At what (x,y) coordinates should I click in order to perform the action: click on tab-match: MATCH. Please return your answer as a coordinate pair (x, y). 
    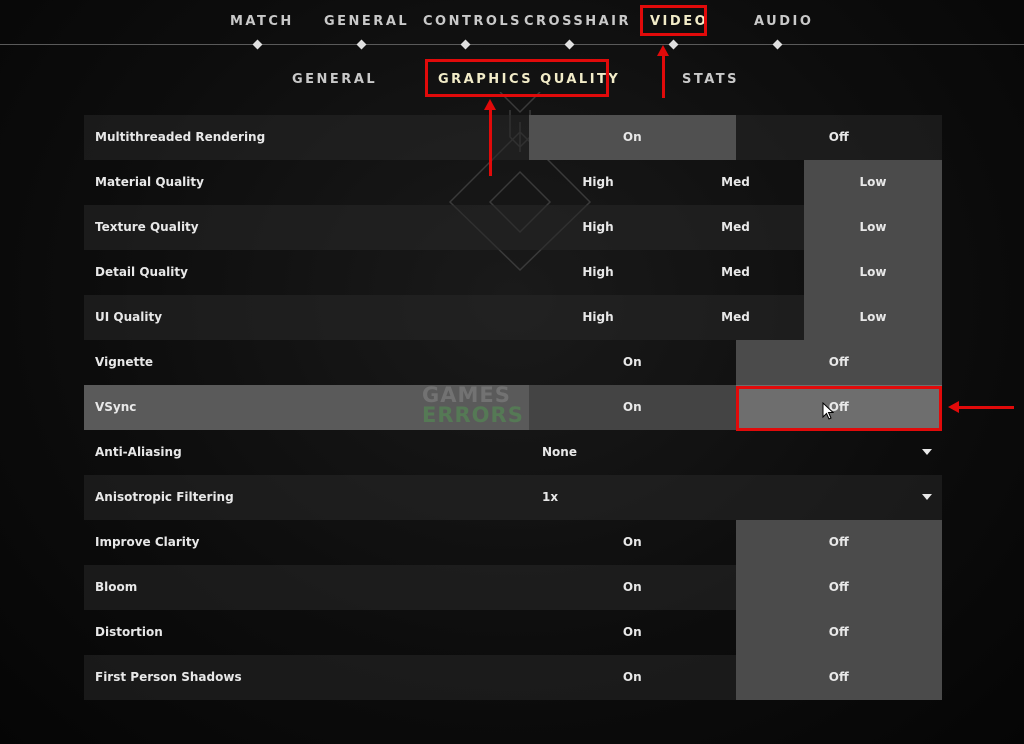
    Looking at the image, I should click on (262, 21).